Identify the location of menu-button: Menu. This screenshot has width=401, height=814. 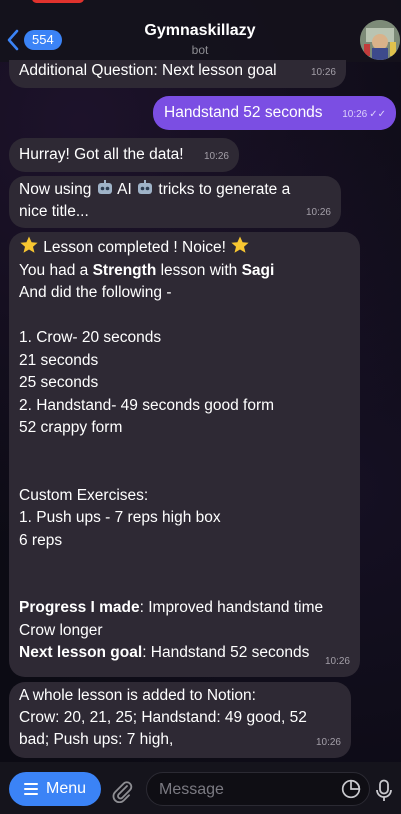
(55, 789).